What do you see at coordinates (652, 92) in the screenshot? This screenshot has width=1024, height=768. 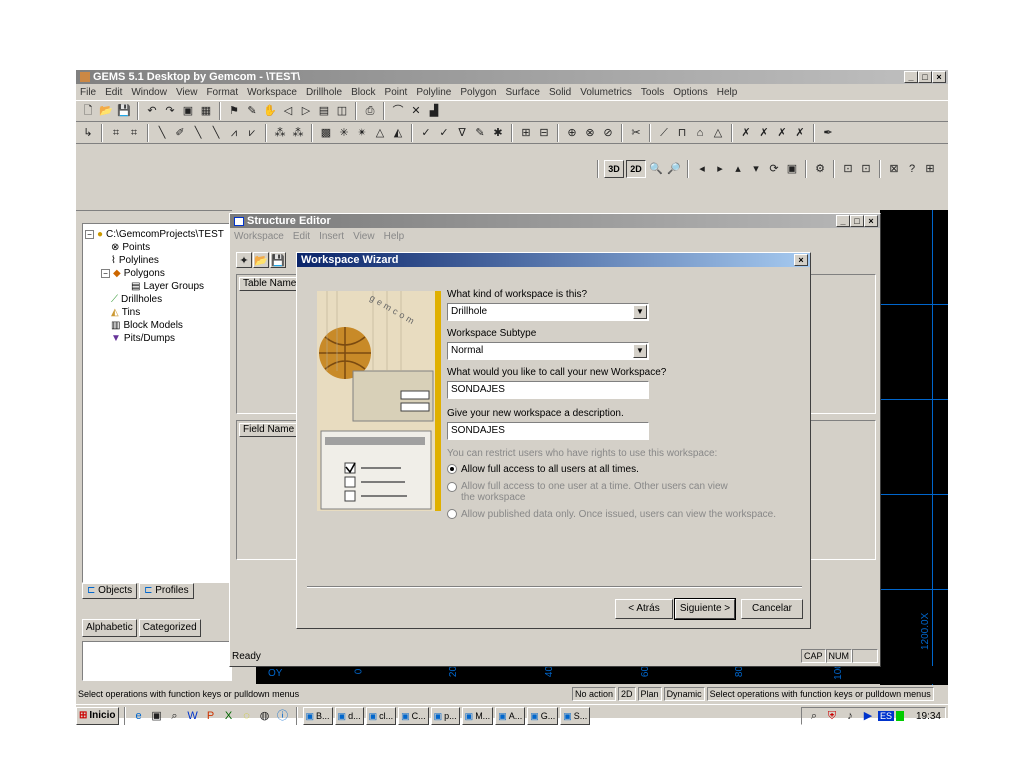 I see `menu-tools: Tools` at bounding box center [652, 92].